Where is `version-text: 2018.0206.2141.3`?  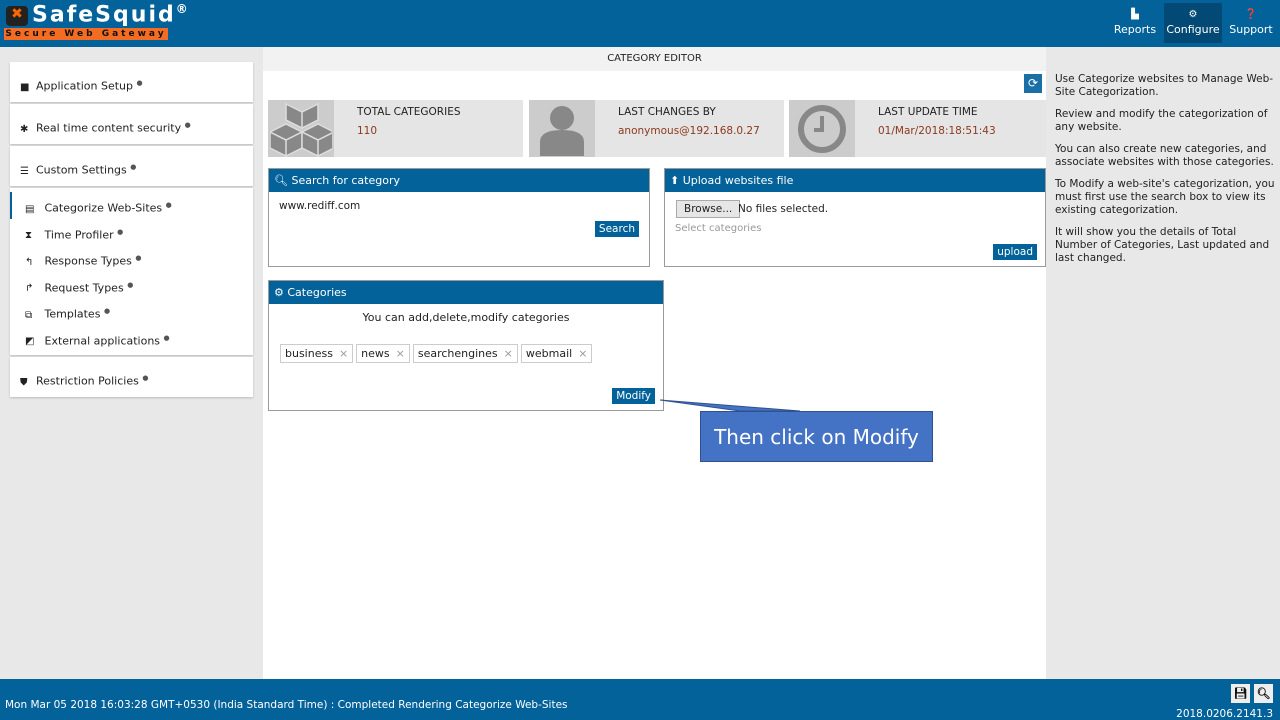
version-text: 2018.0206.2141.3 is located at coordinates (1224, 714).